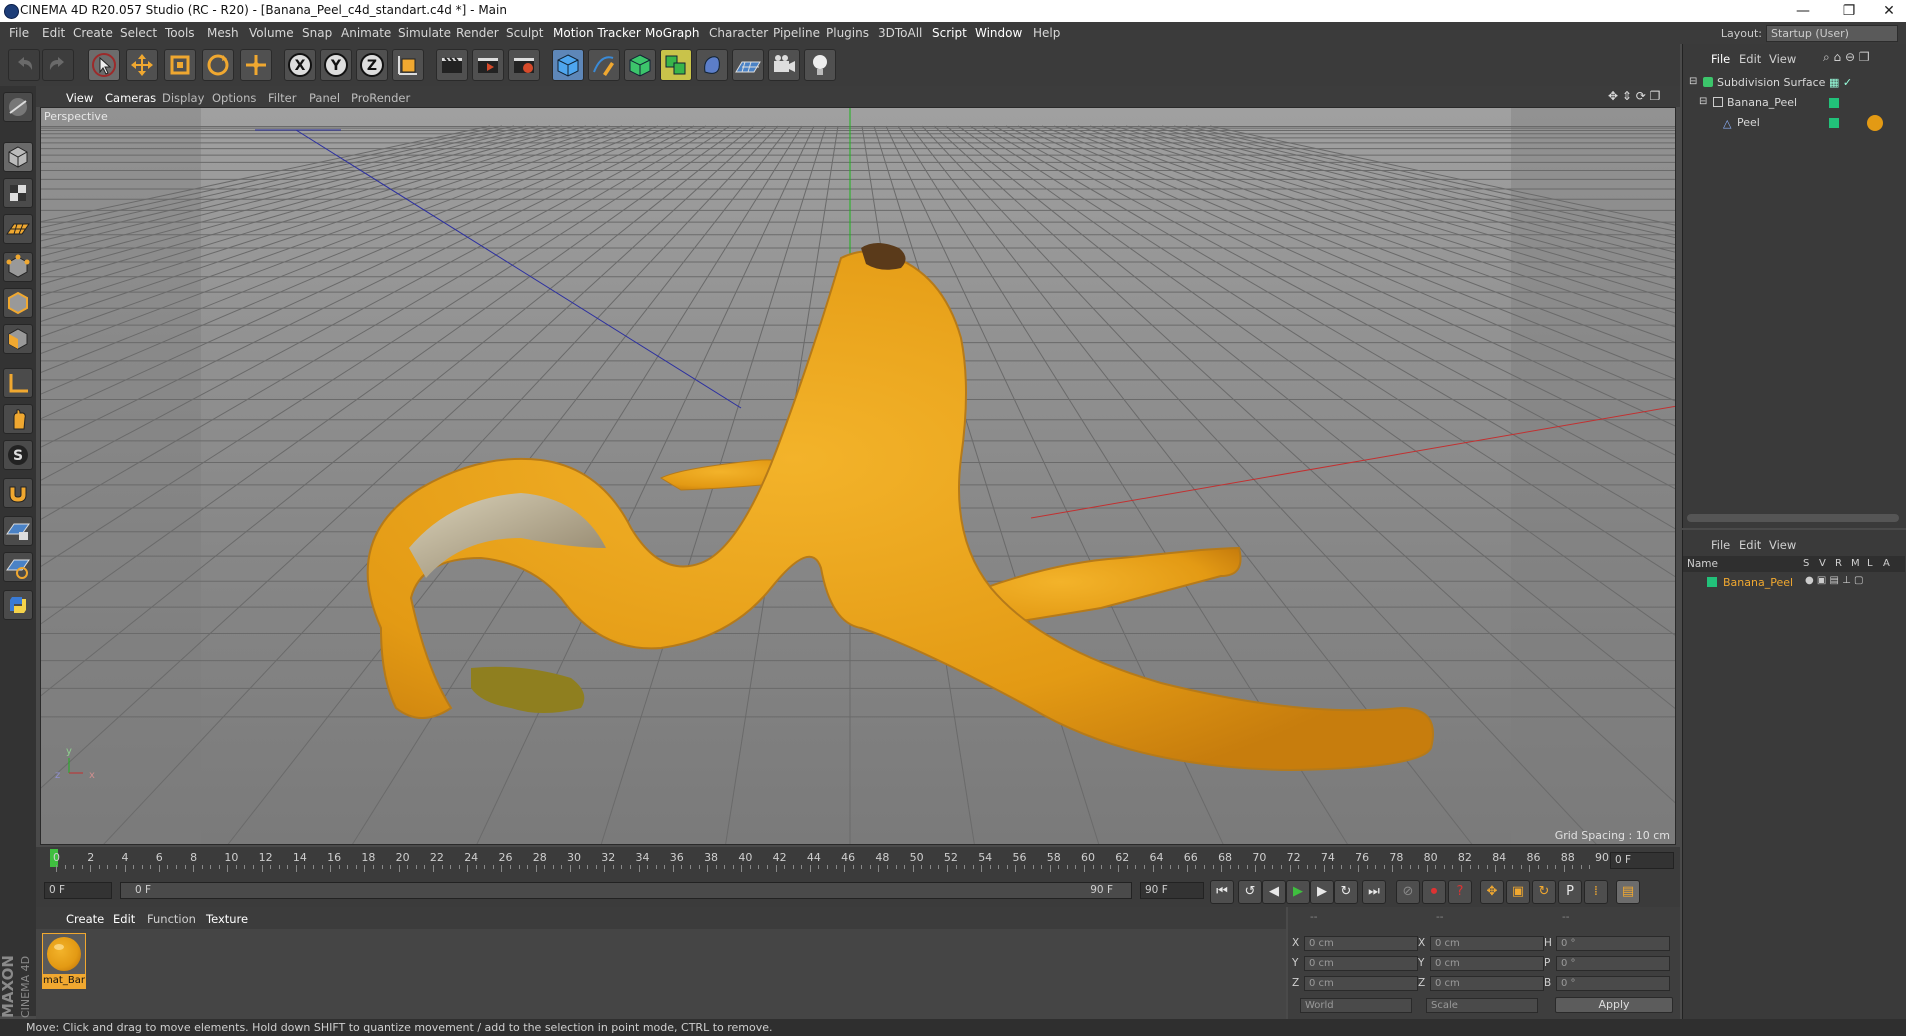 The height and width of the screenshot is (1036, 1906). What do you see at coordinates (1712, 582) in the screenshot?
I see `layer-color-swatch` at bounding box center [1712, 582].